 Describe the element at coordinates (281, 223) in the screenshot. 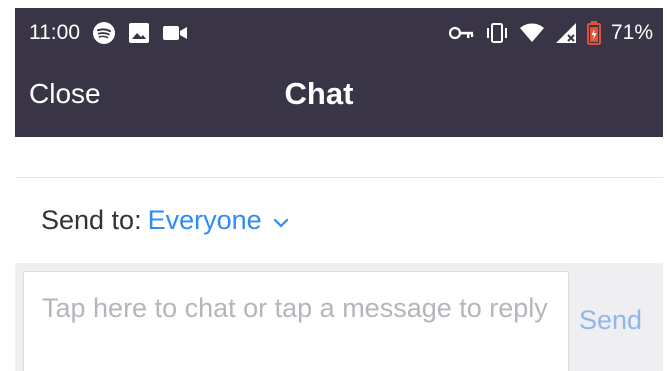

I see `chevron-down-icon` at that location.